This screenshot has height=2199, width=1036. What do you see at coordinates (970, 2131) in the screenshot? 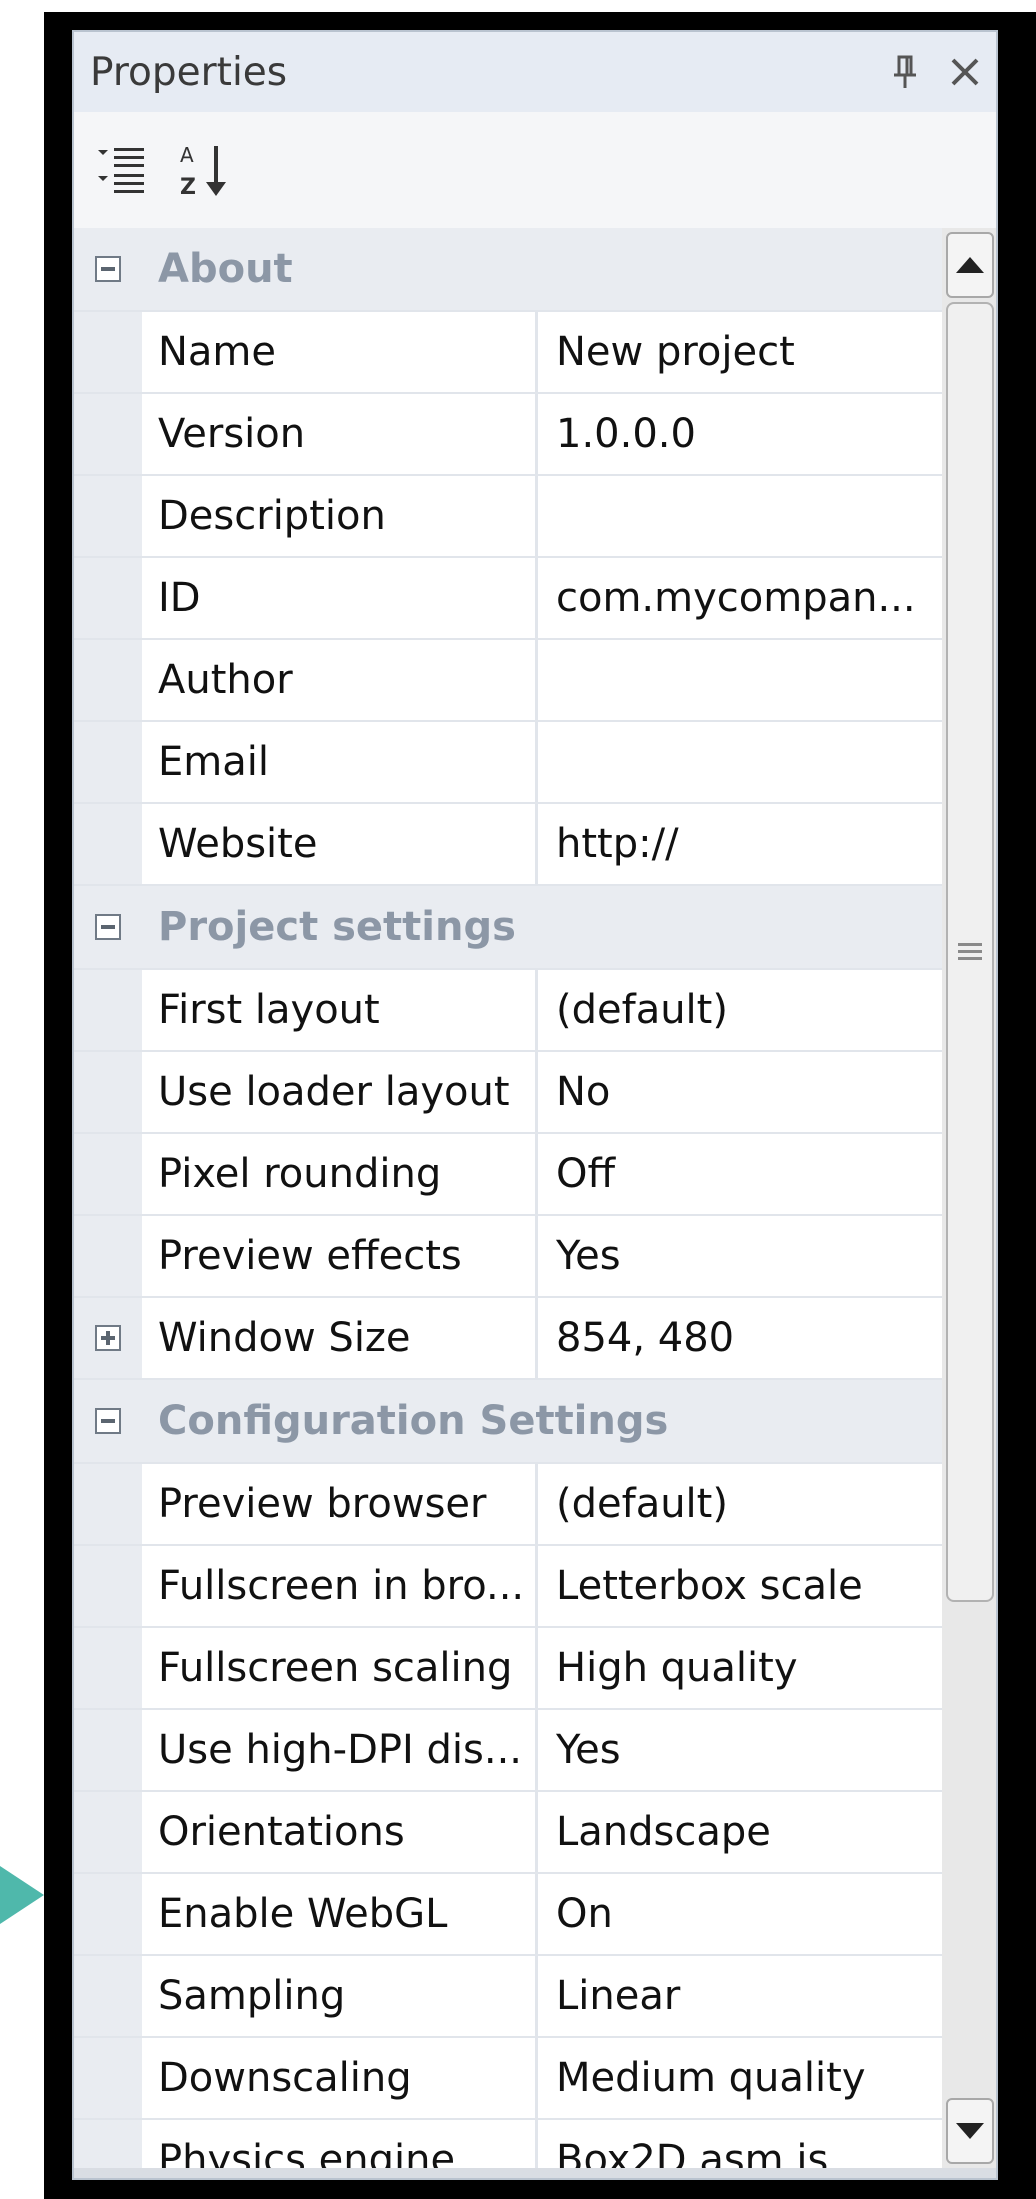
I see `scroll-down-icon` at bounding box center [970, 2131].